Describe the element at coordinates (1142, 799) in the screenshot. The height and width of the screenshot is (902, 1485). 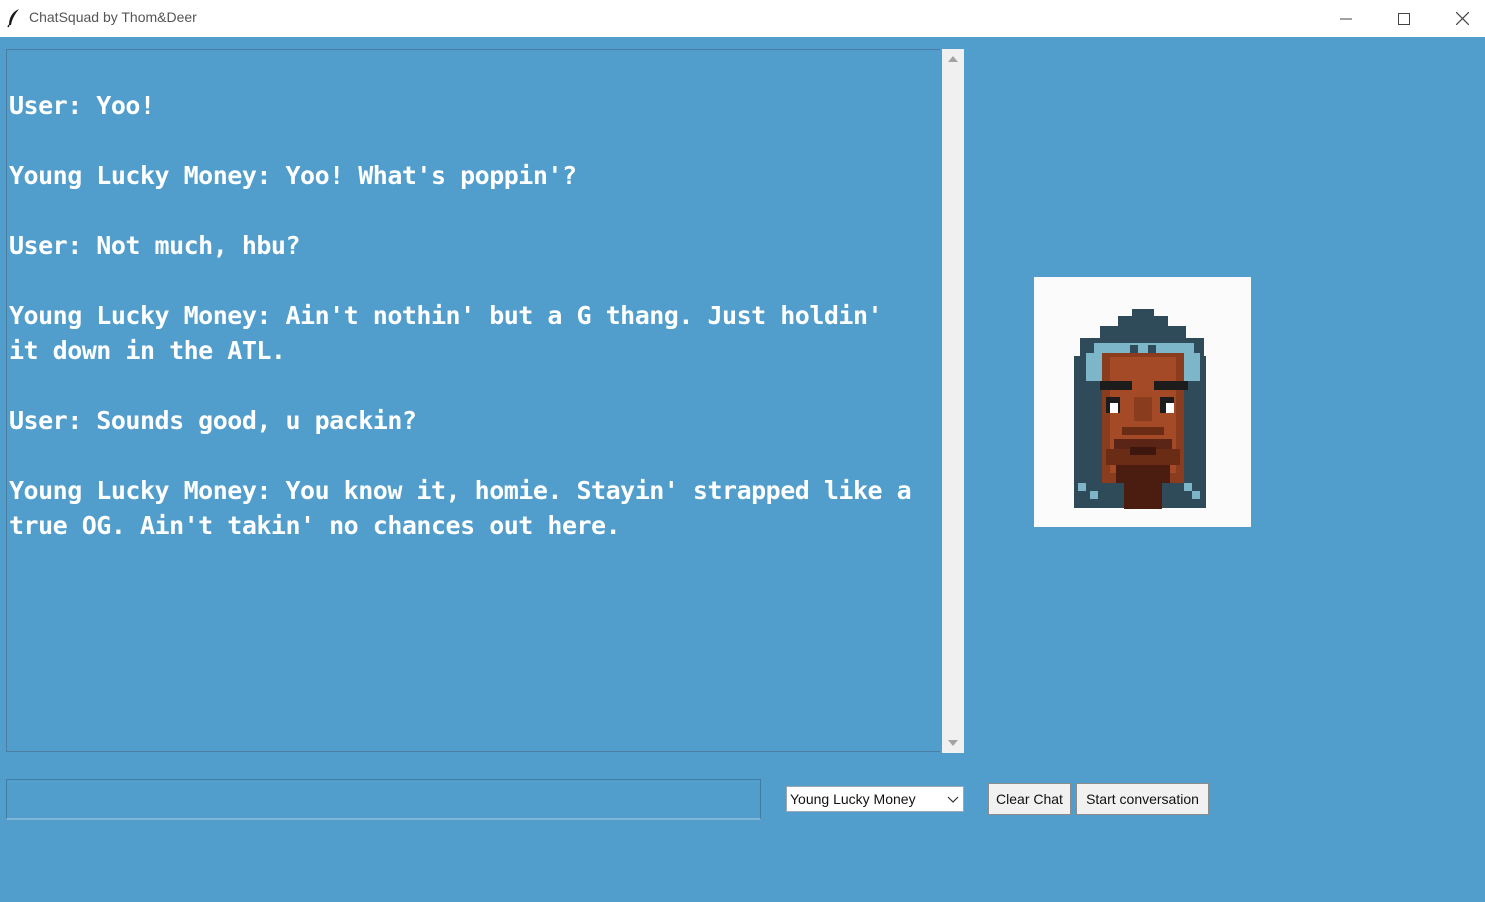
I see `start-conversation-button: Start conversation` at that location.